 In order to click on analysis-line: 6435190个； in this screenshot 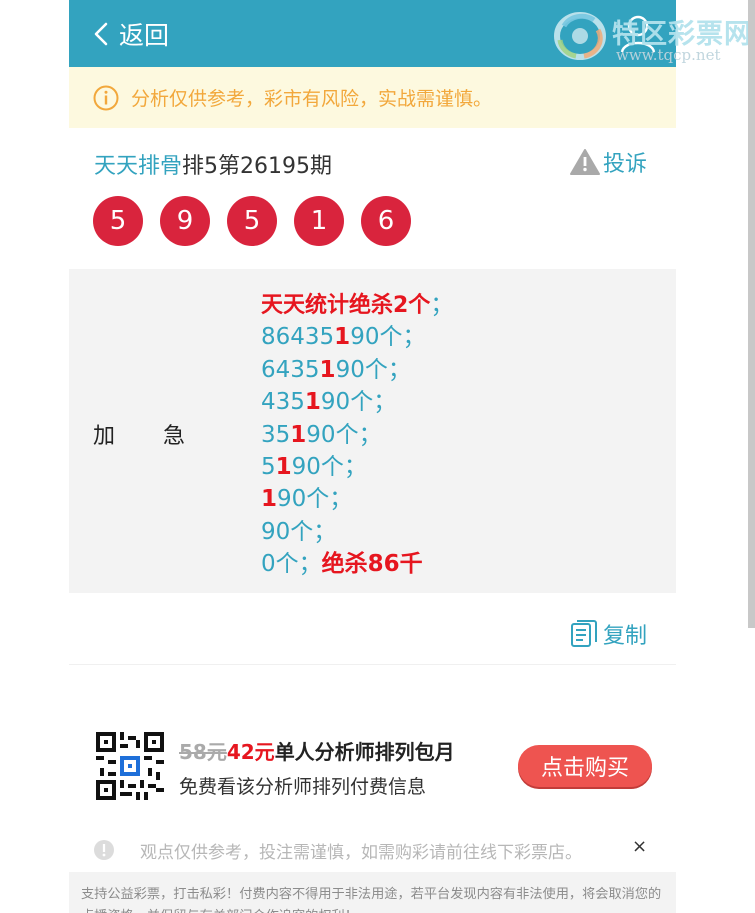, I will do `click(357, 370)`.